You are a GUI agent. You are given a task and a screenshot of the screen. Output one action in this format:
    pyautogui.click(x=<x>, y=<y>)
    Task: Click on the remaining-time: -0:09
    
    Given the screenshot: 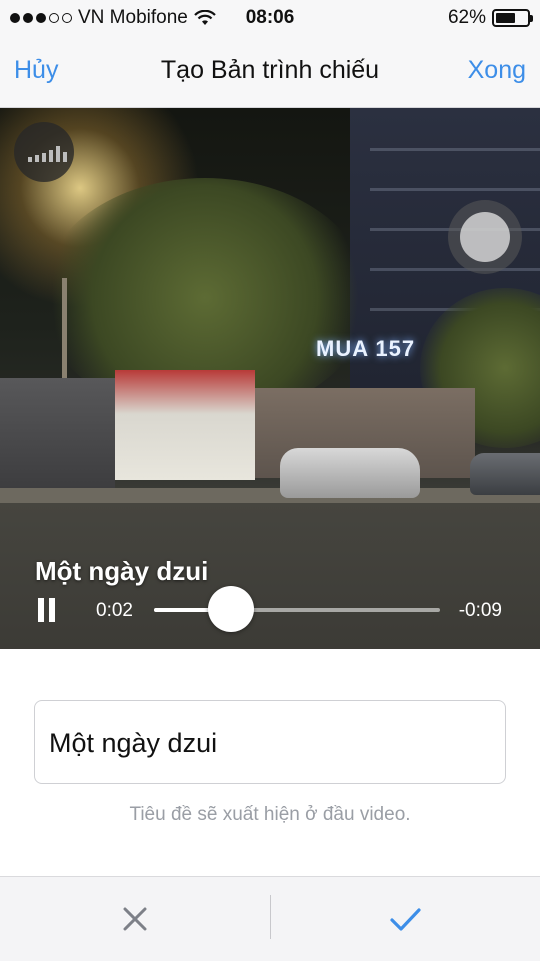 What is the action you would take?
    pyautogui.click(x=480, y=610)
    